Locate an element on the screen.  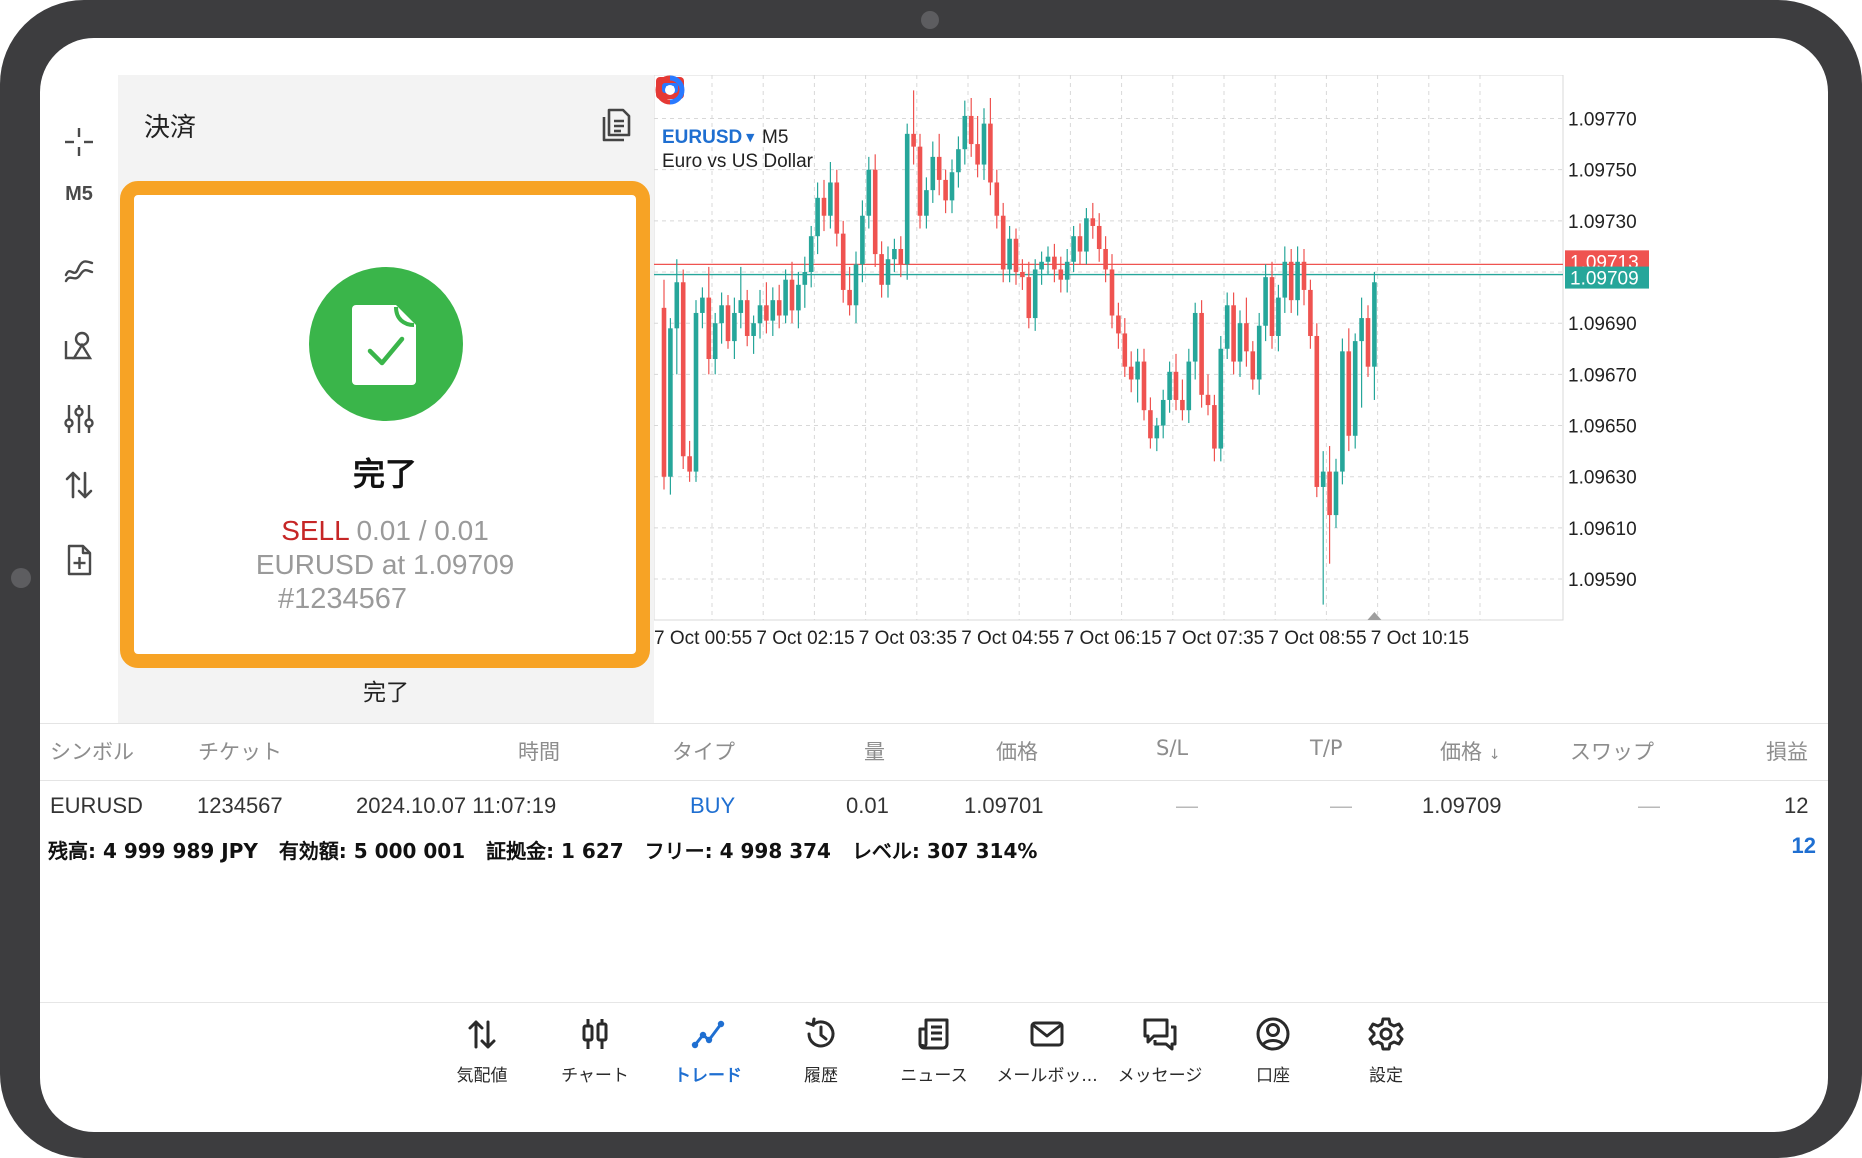
x-tick-label: 7 Oct 02:15 is located at coordinates (805, 638).